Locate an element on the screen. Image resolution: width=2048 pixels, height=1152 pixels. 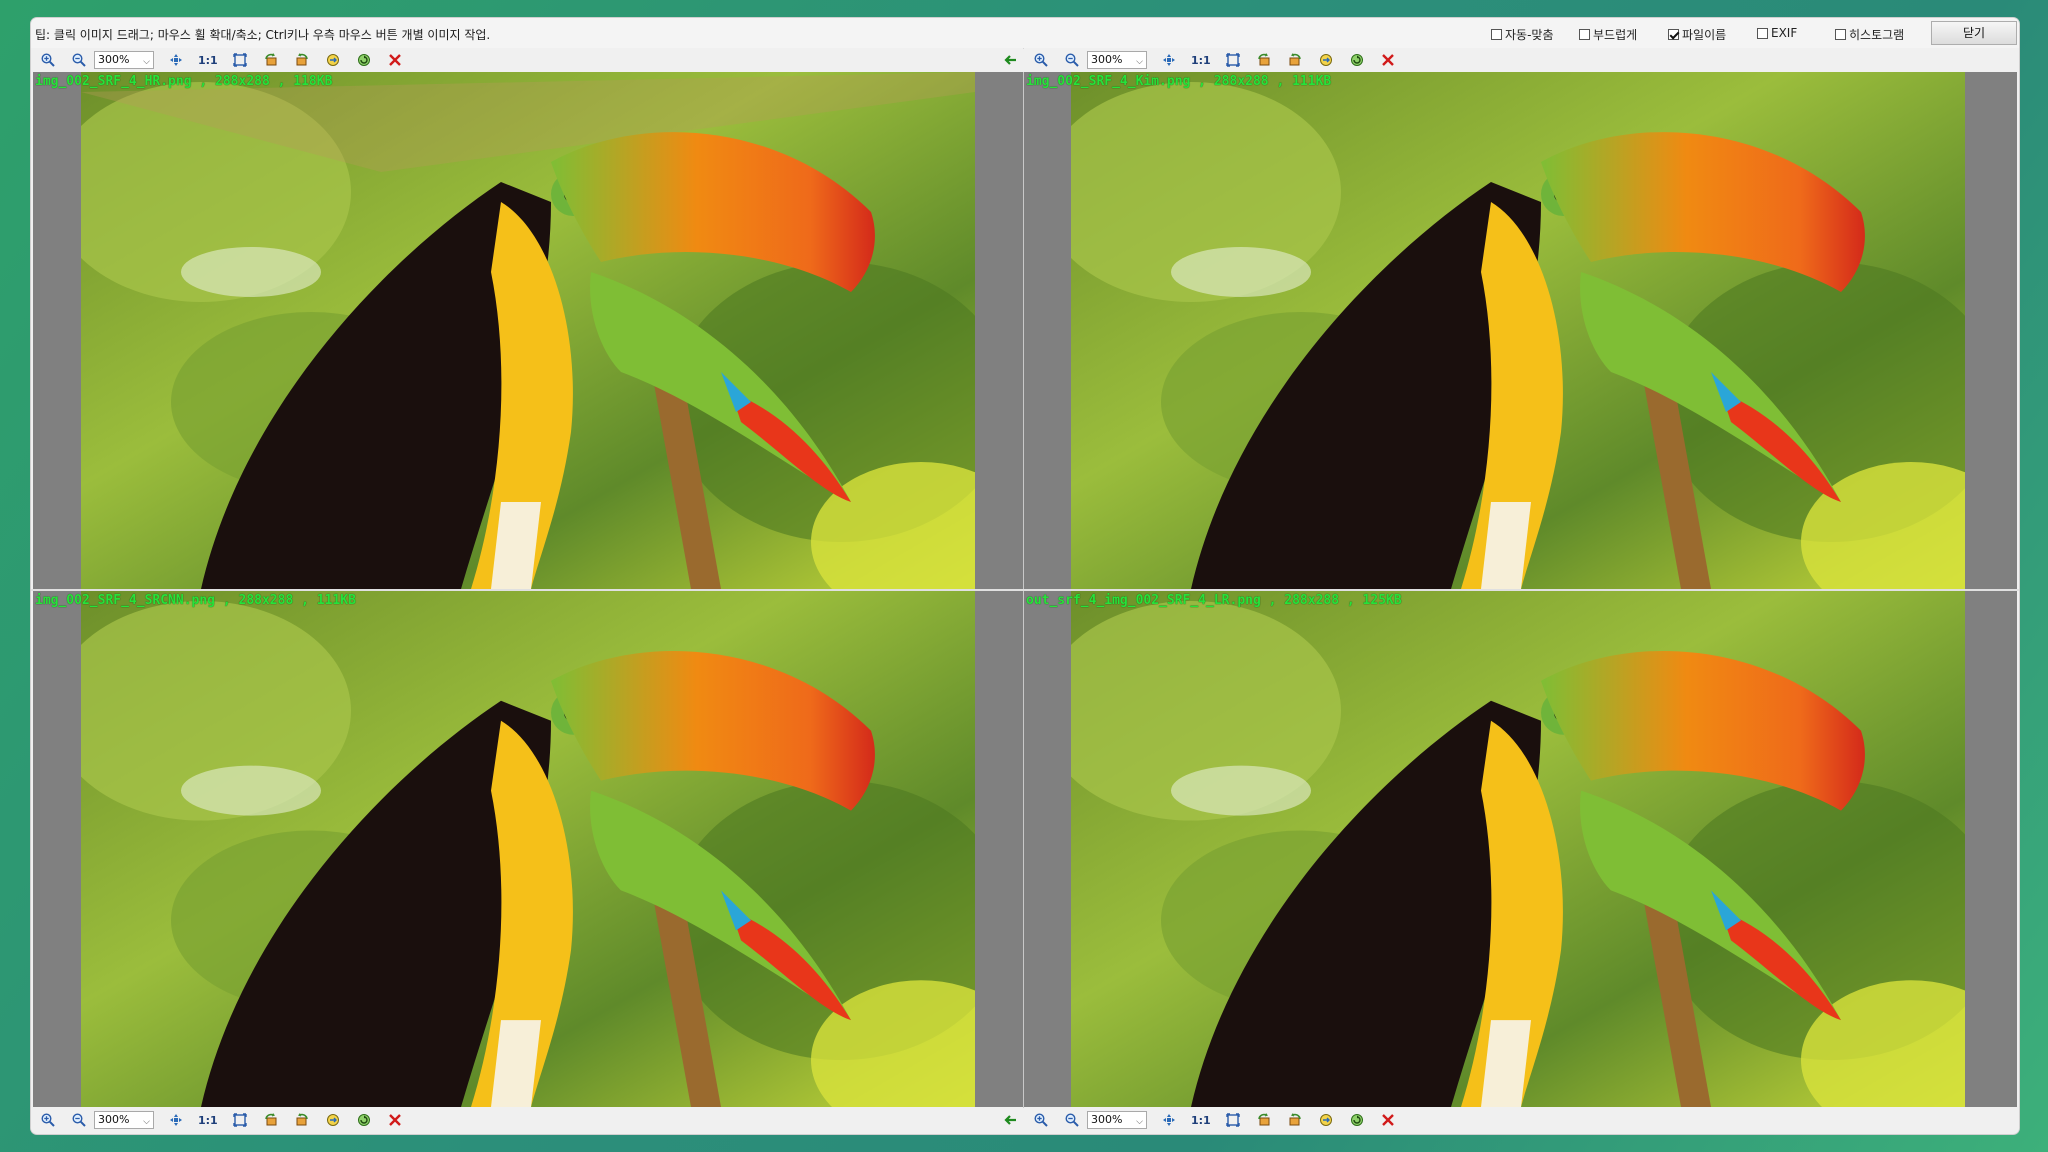
horizontal-divider is located at coordinates (1025, 590).